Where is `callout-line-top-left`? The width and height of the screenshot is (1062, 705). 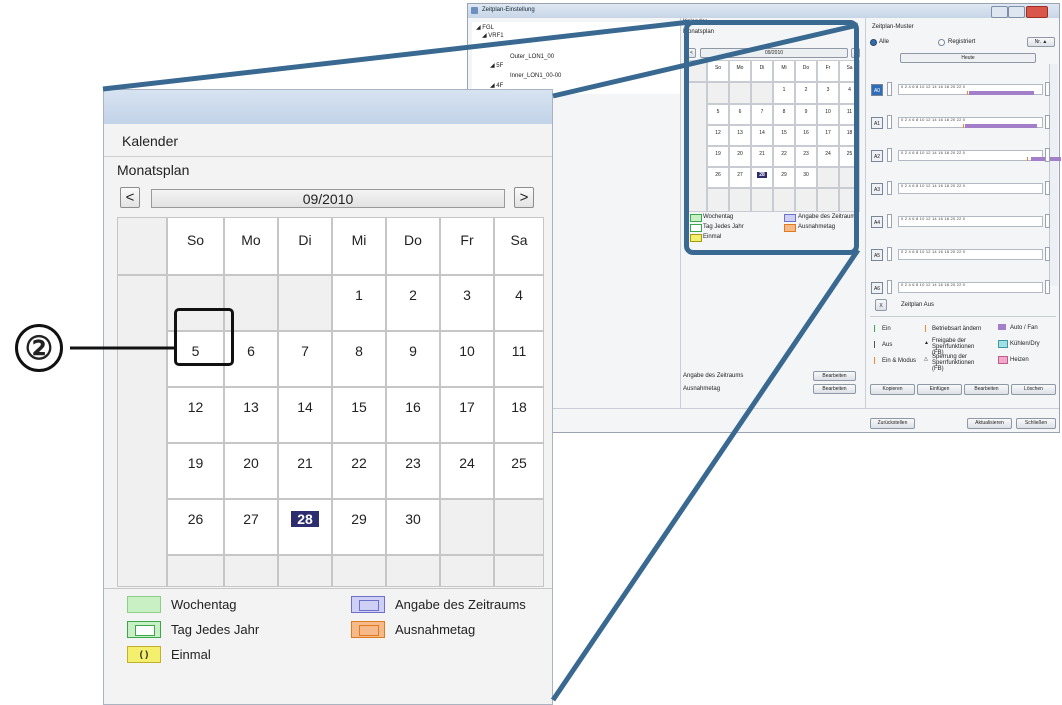 callout-line-top-left is located at coordinates (396, 55).